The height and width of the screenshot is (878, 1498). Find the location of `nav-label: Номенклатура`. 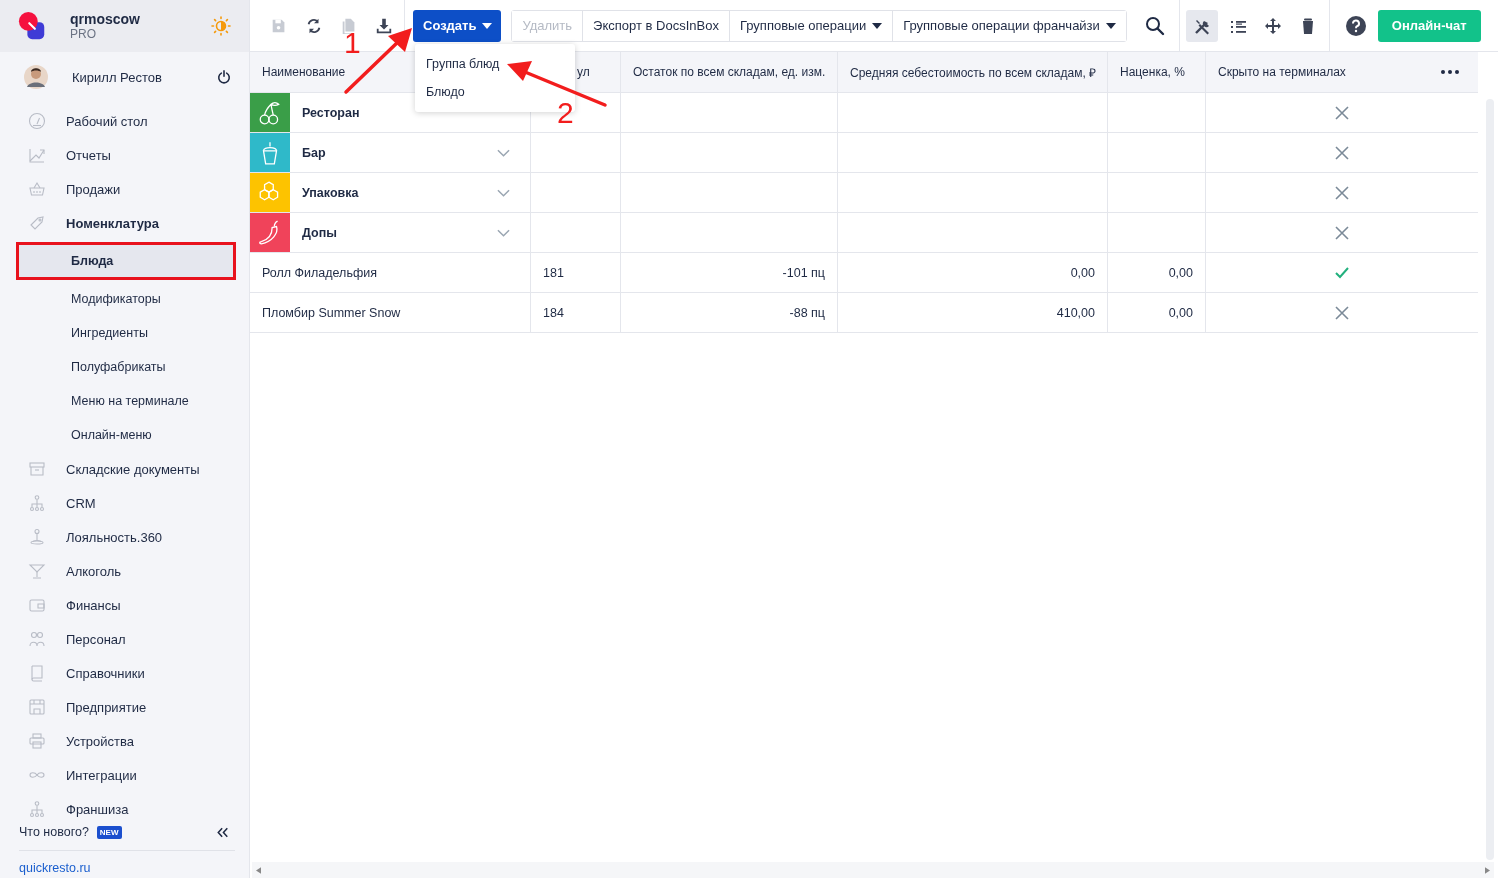

nav-label: Номенклатура is located at coordinates (112, 223).